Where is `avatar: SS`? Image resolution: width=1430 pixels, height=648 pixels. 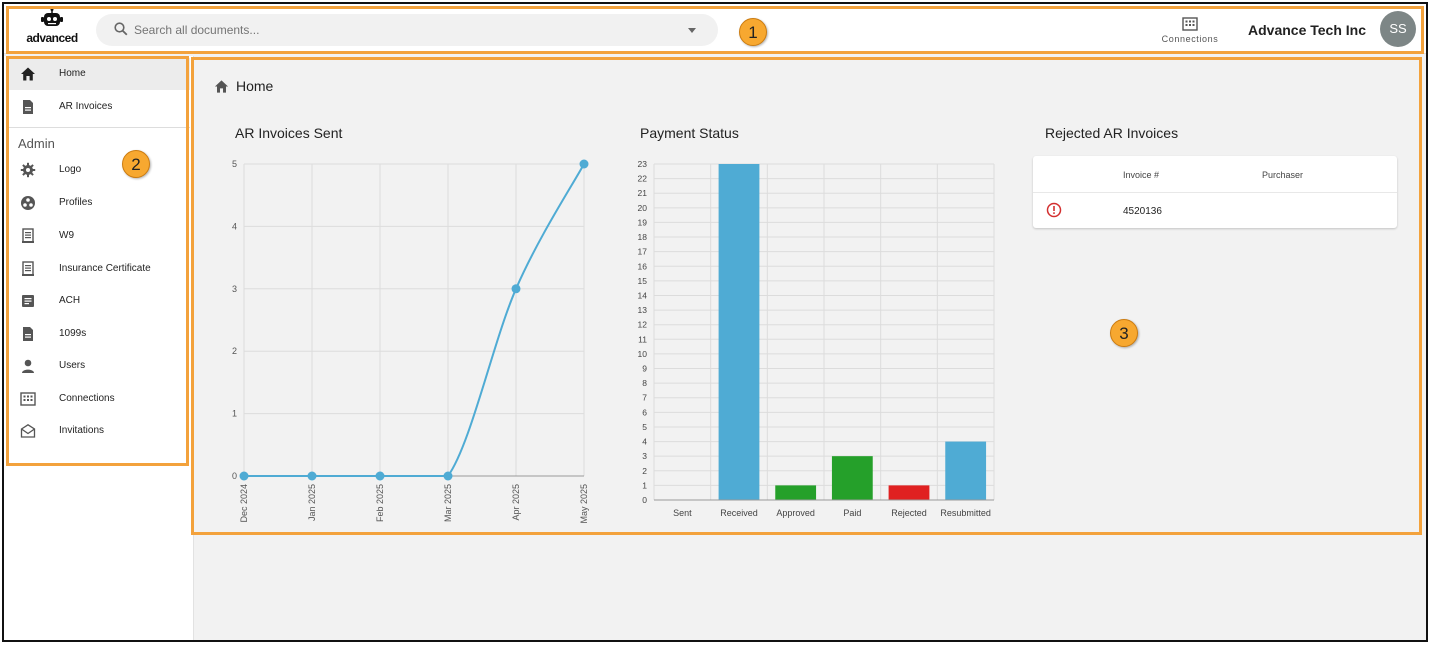
avatar: SS is located at coordinates (1398, 29).